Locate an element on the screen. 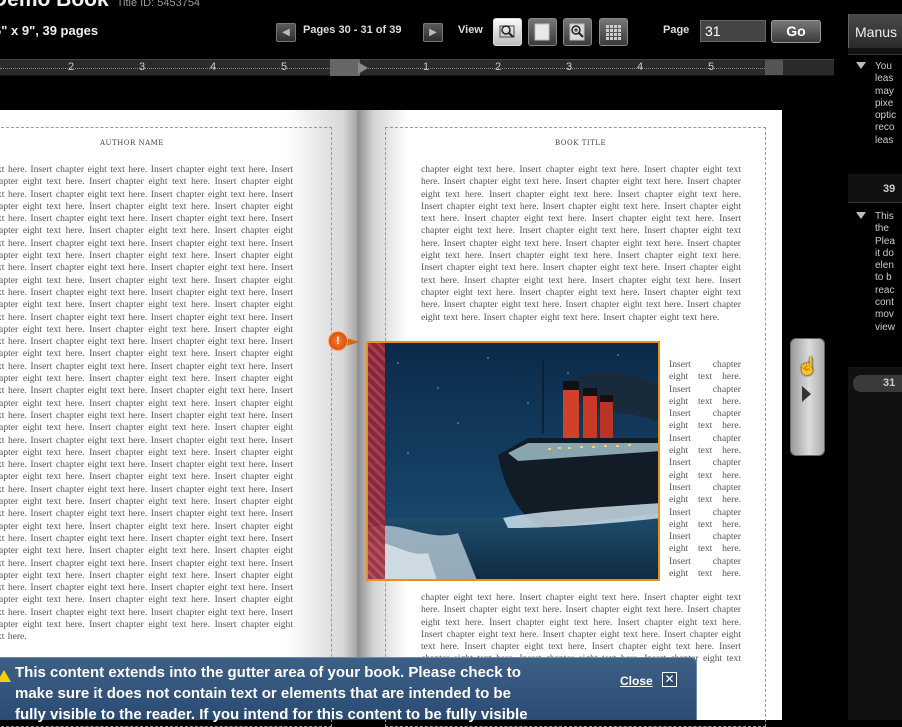 Image resolution: width=902 pixels, height=727 pixels. warning-icon is located at coordinates (5, 676).